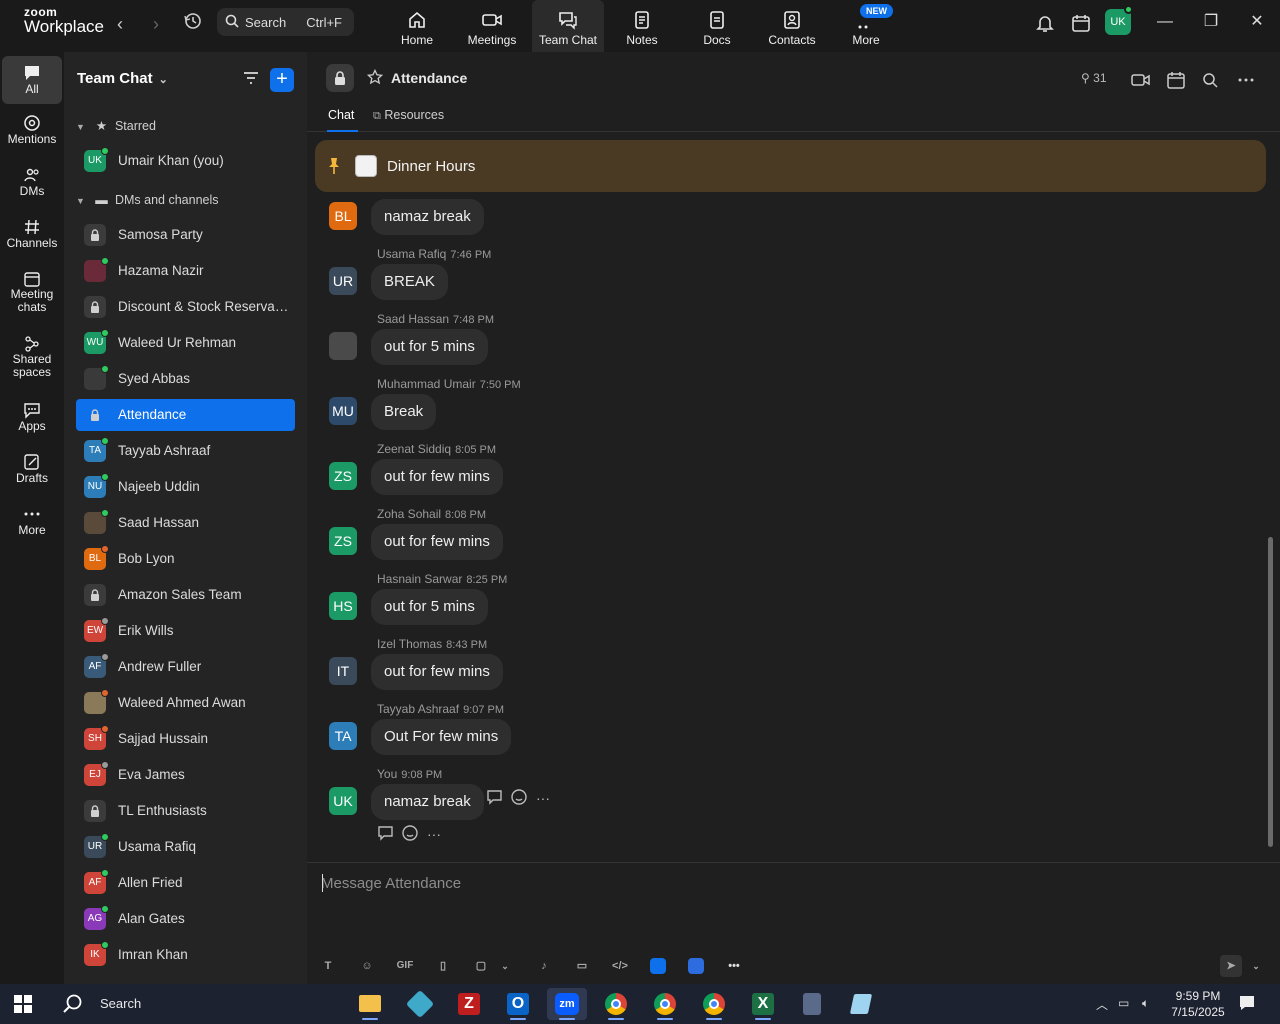 The width and height of the screenshot is (1280, 1024). What do you see at coordinates (32, 521) in the screenshot?
I see `rail-more: More` at bounding box center [32, 521].